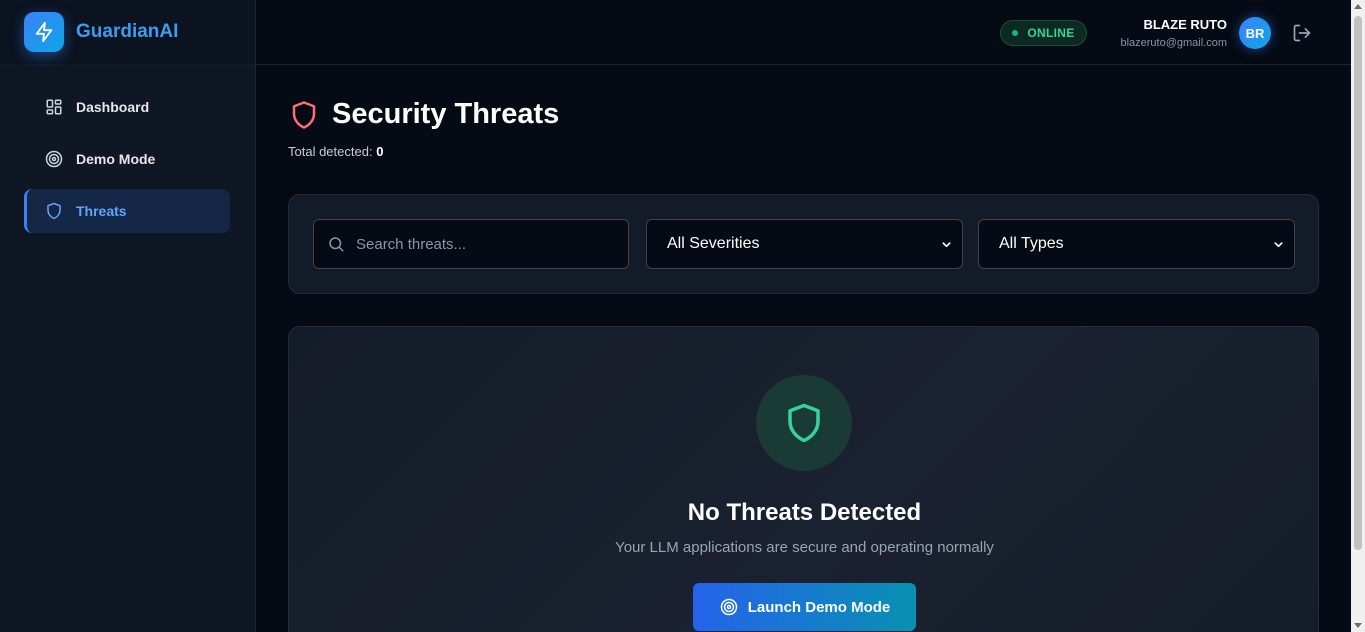  Describe the element at coordinates (1302, 33) in the screenshot. I see `logout-icon` at that location.